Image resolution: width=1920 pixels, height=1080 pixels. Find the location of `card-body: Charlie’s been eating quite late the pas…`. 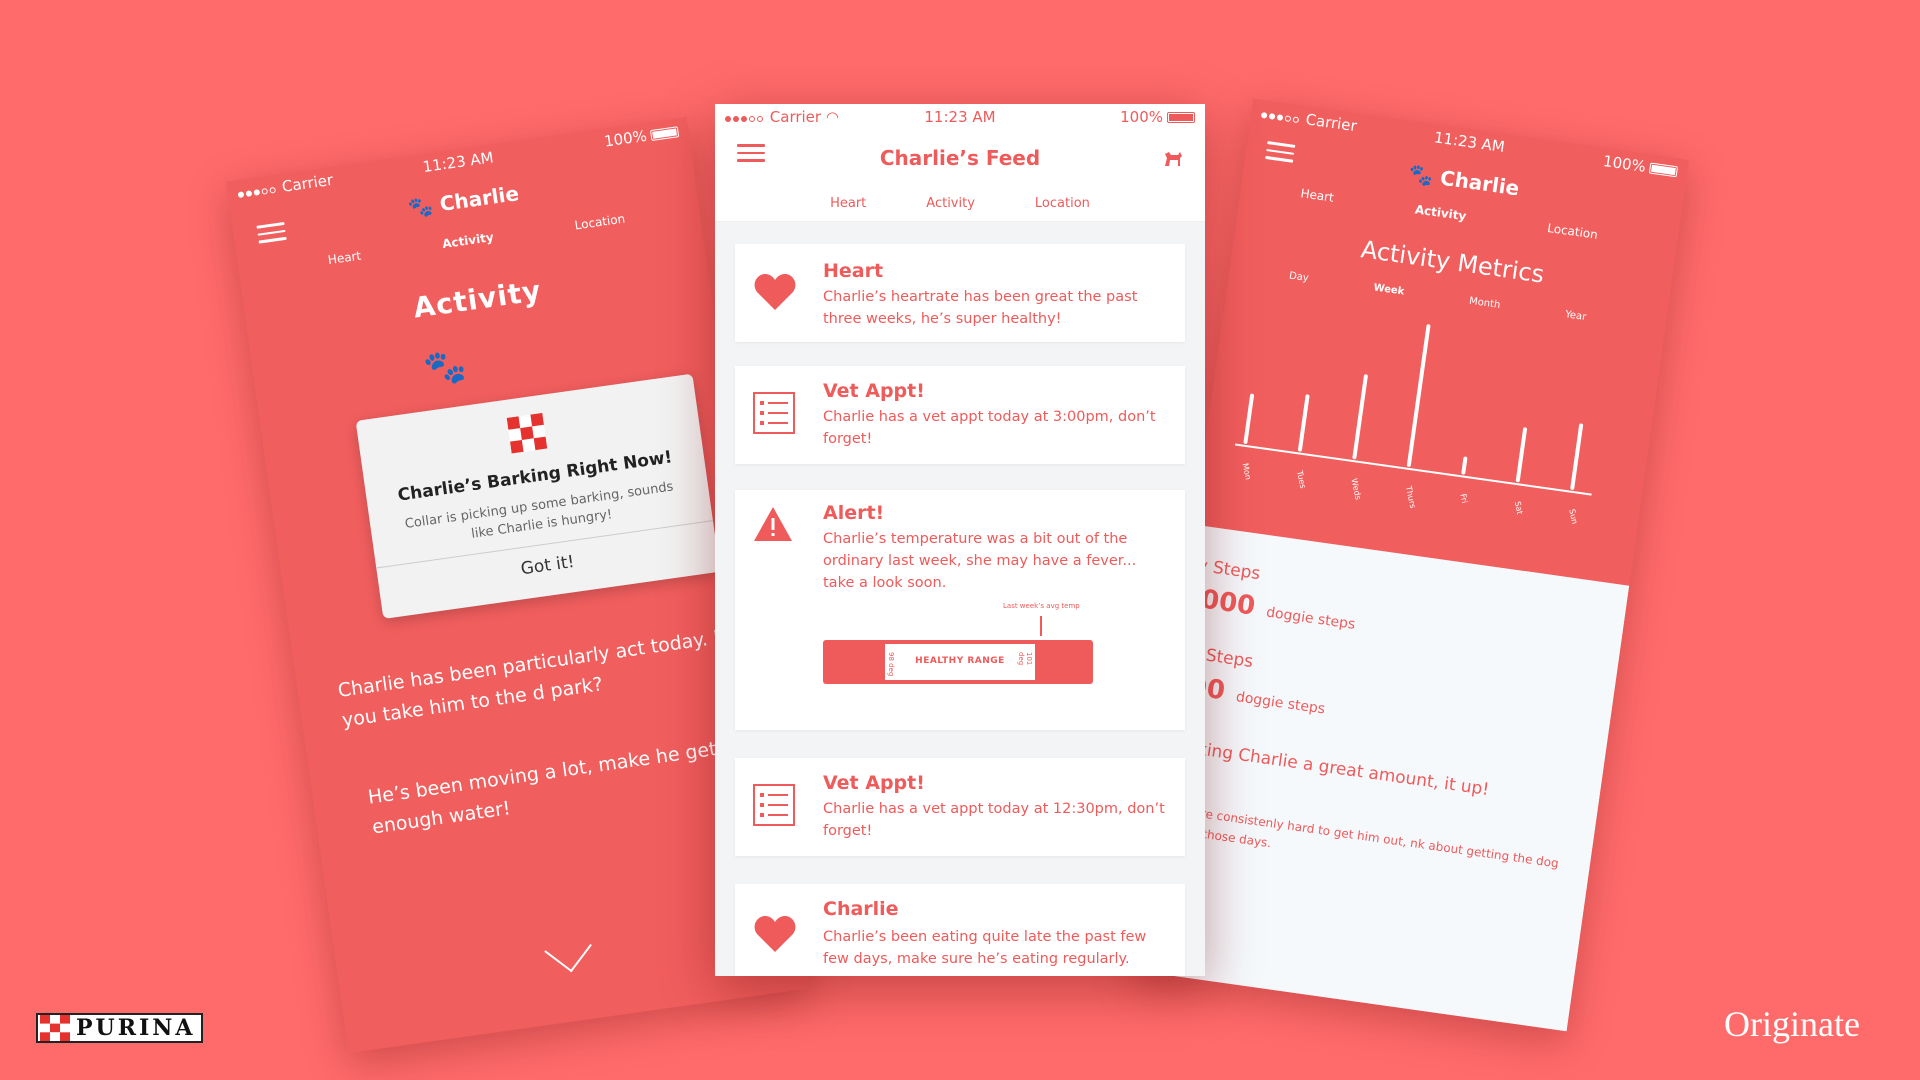

card-body: Charlie’s been eating quite late the pas… is located at coordinates (985, 948).